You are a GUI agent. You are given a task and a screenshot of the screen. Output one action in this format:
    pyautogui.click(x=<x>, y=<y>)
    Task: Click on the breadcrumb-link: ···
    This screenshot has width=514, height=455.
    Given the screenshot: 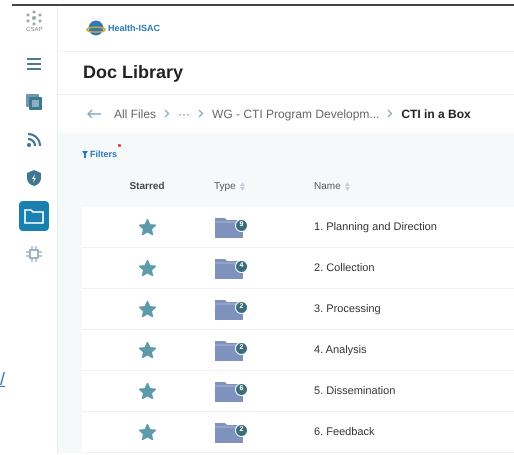 What is the action you would take?
    pyautogui.click(x=184, y=113)
    